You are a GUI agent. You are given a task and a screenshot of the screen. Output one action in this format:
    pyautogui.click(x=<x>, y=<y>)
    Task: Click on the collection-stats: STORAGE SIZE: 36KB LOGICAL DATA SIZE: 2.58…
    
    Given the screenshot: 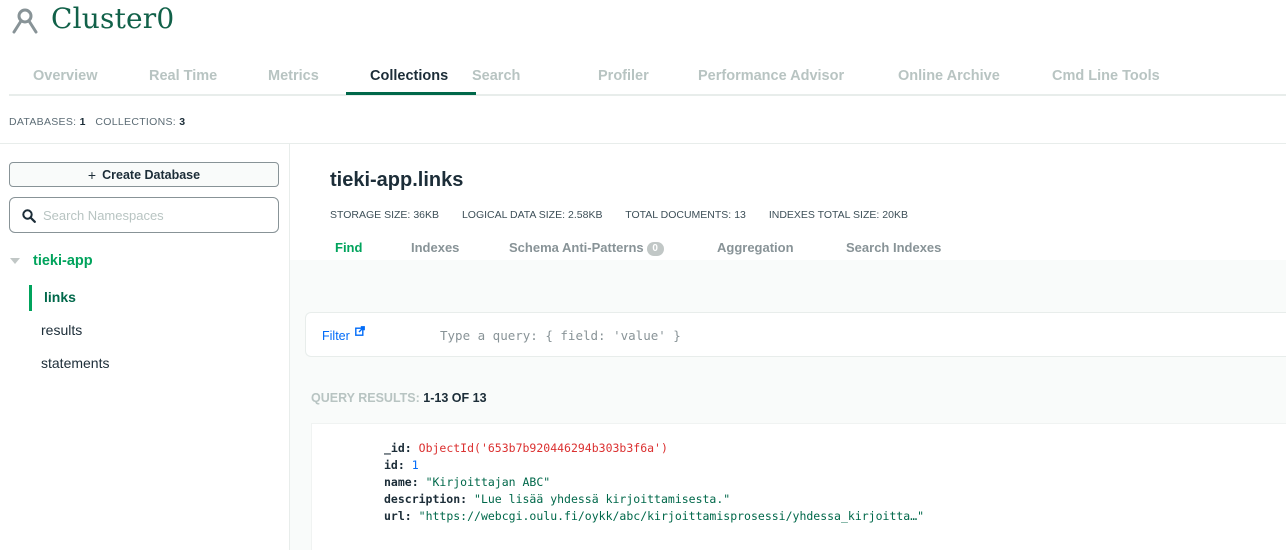 What is the action you would take?
    pyautogui.click(x=629, y=215)
    